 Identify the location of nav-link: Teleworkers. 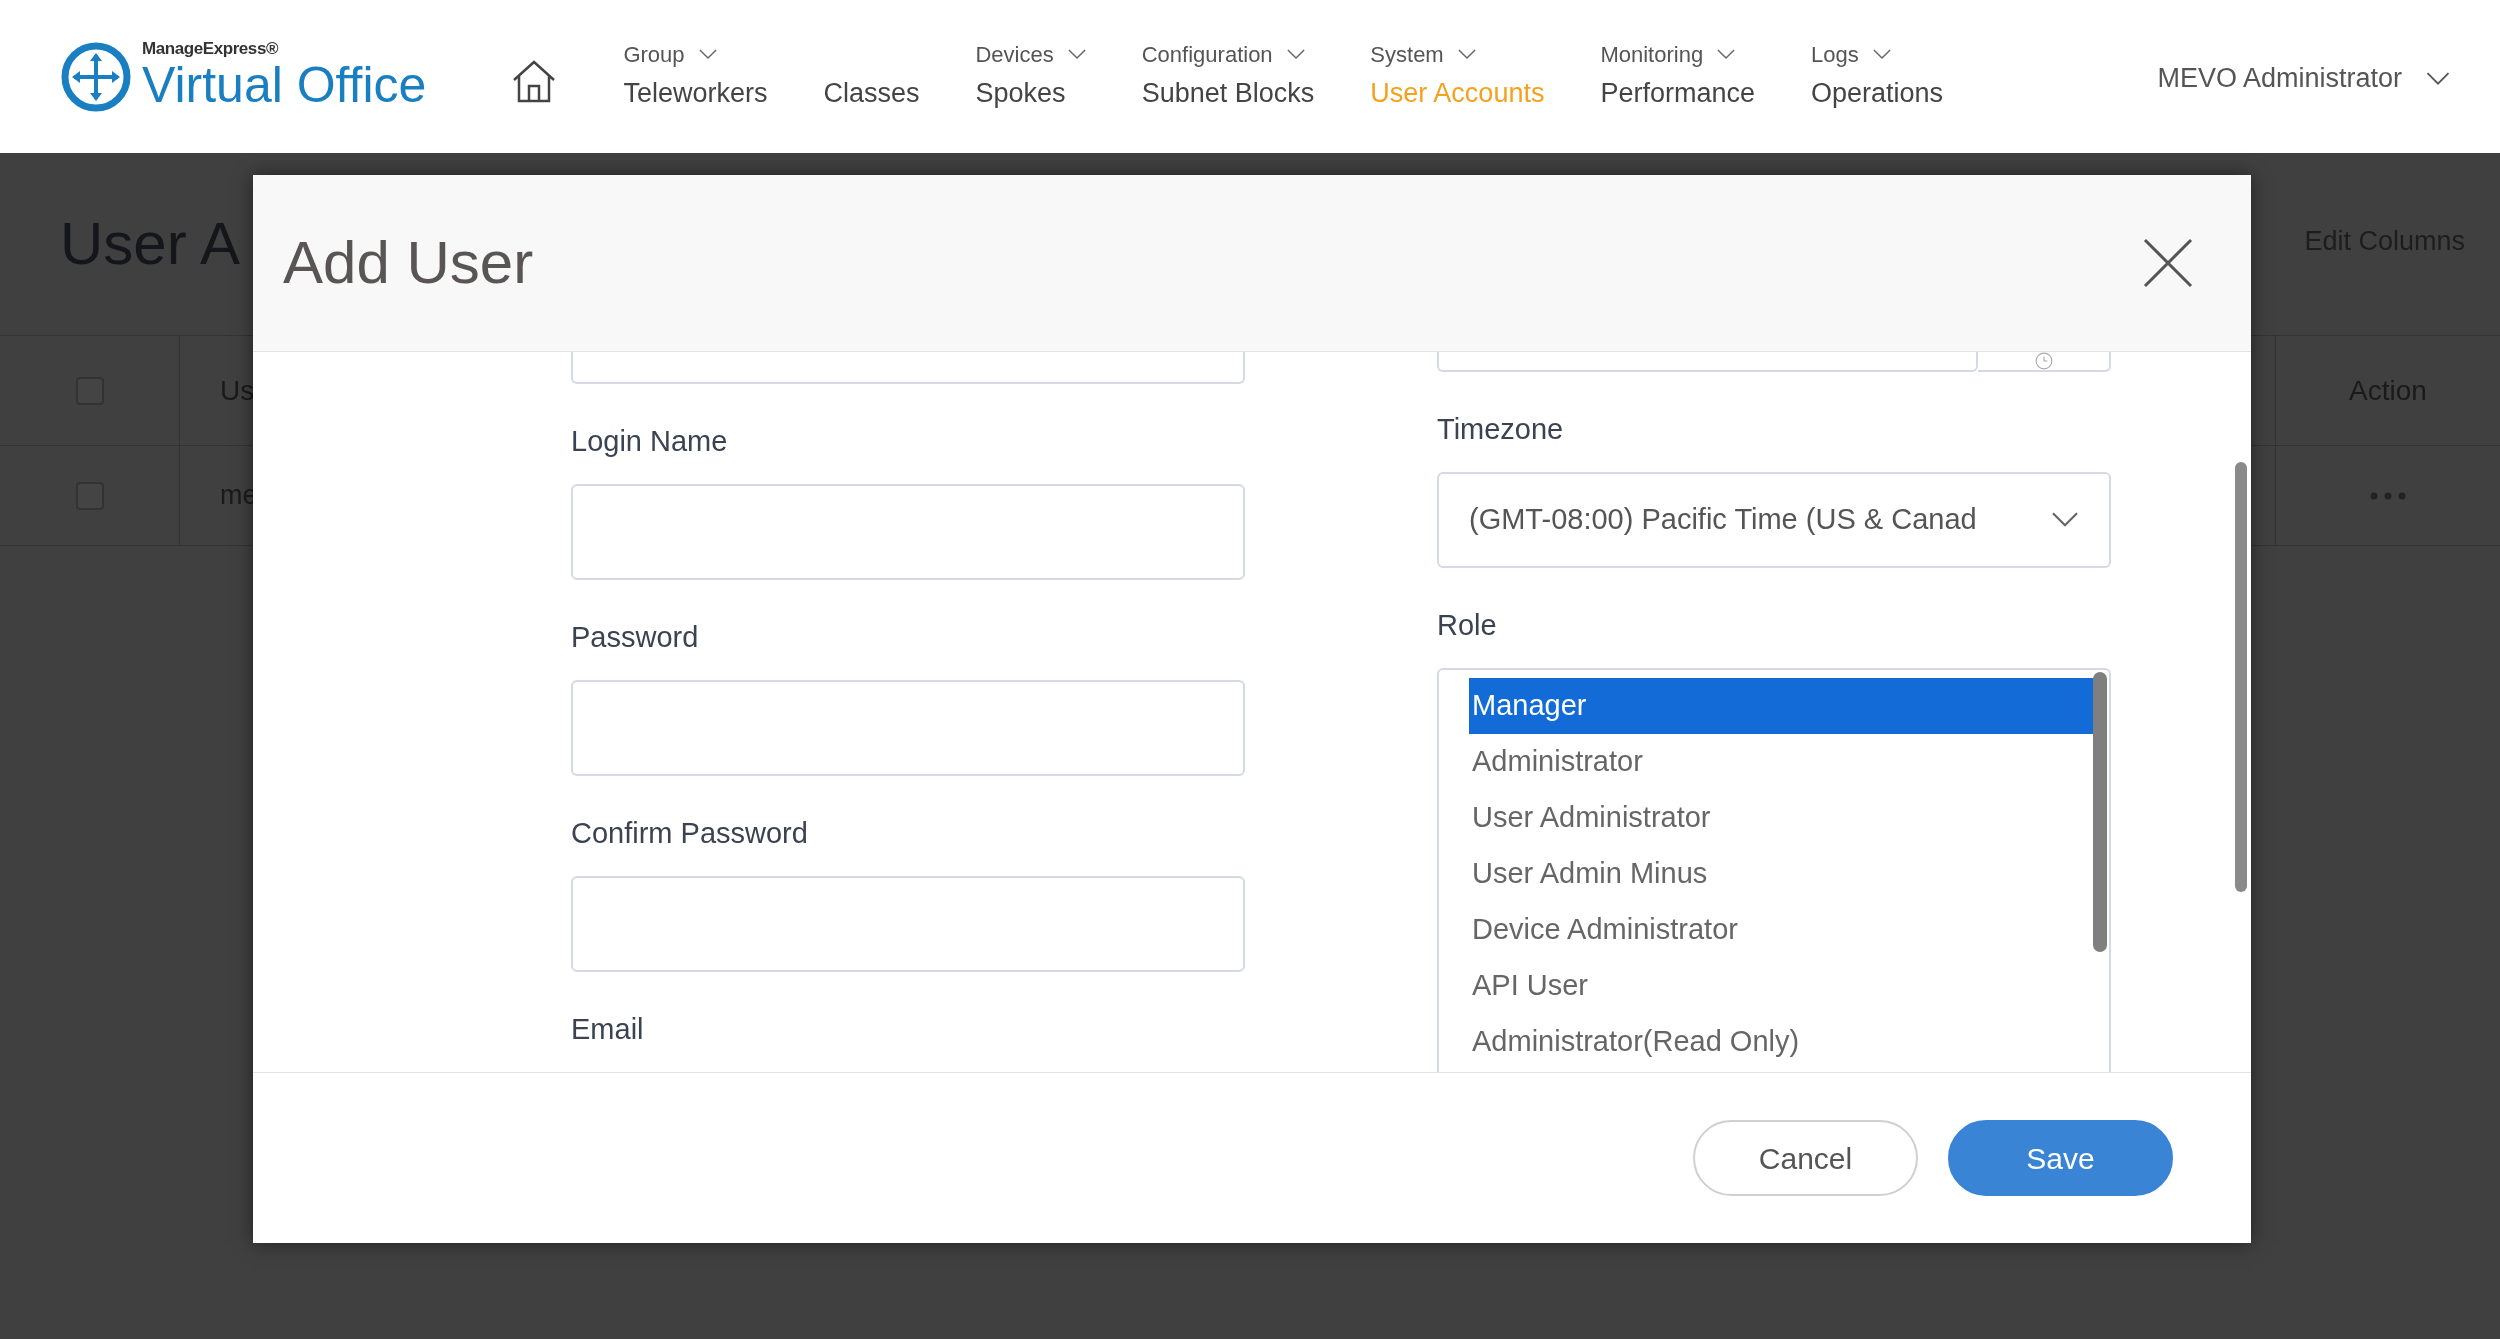
(695, 92).